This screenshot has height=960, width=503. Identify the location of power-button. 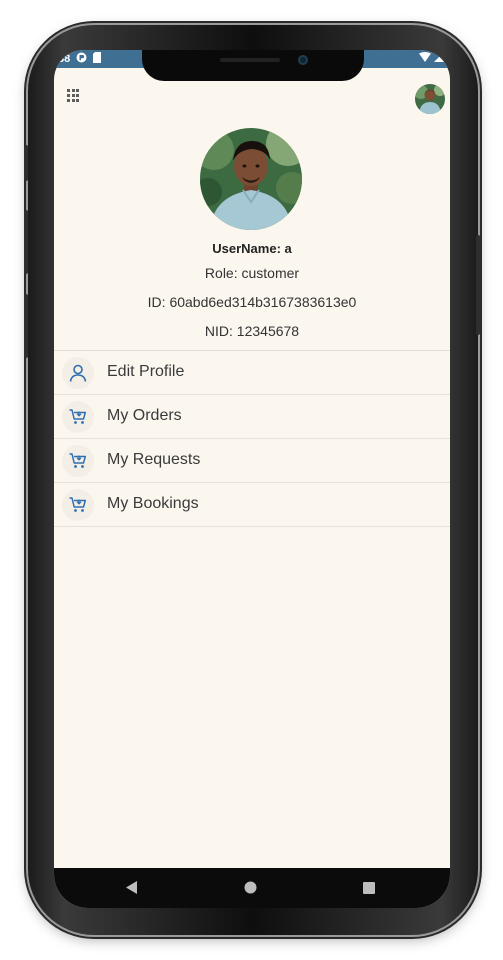
(478, 285).